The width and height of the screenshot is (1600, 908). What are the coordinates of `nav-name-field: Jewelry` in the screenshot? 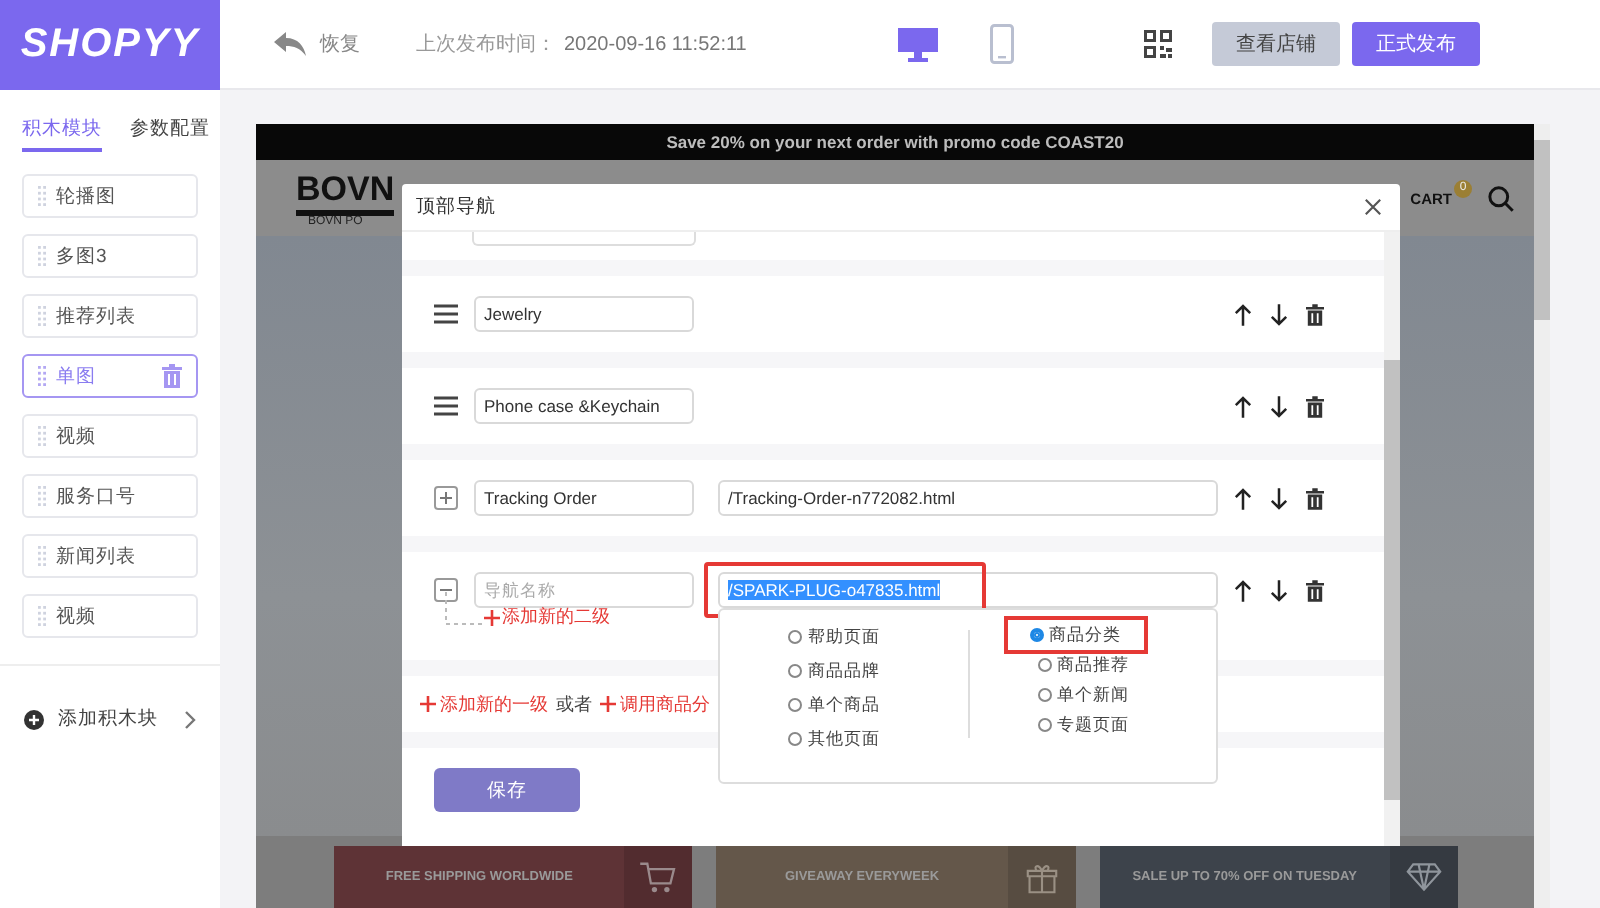 It's located at (584, 314).